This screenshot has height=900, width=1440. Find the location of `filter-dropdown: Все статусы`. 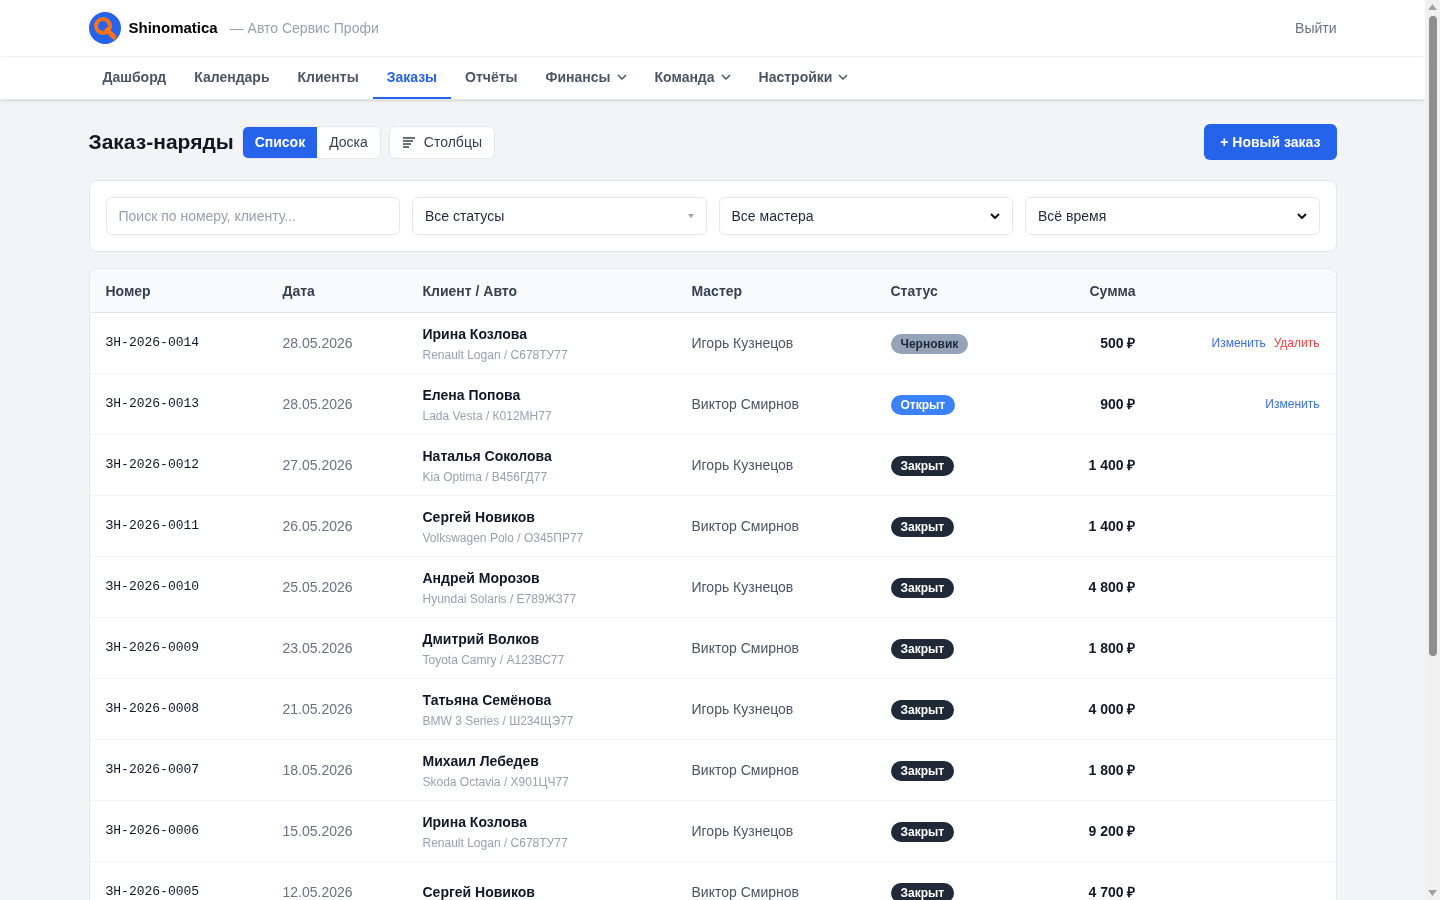

filter-dropdown: Все статусы is located at coordinates (559, 216).